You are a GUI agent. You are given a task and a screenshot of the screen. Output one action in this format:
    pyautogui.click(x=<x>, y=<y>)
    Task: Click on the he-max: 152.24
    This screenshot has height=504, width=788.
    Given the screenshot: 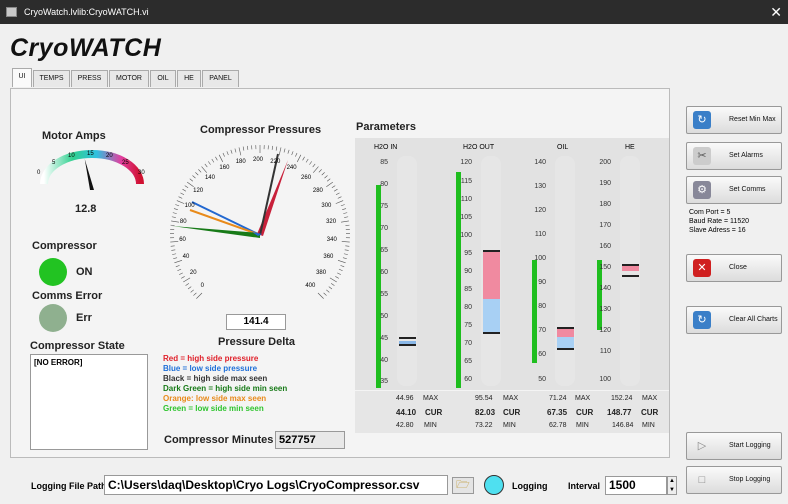 What is the action you would take?
    pyautogui.click(x=622, y=398)
    